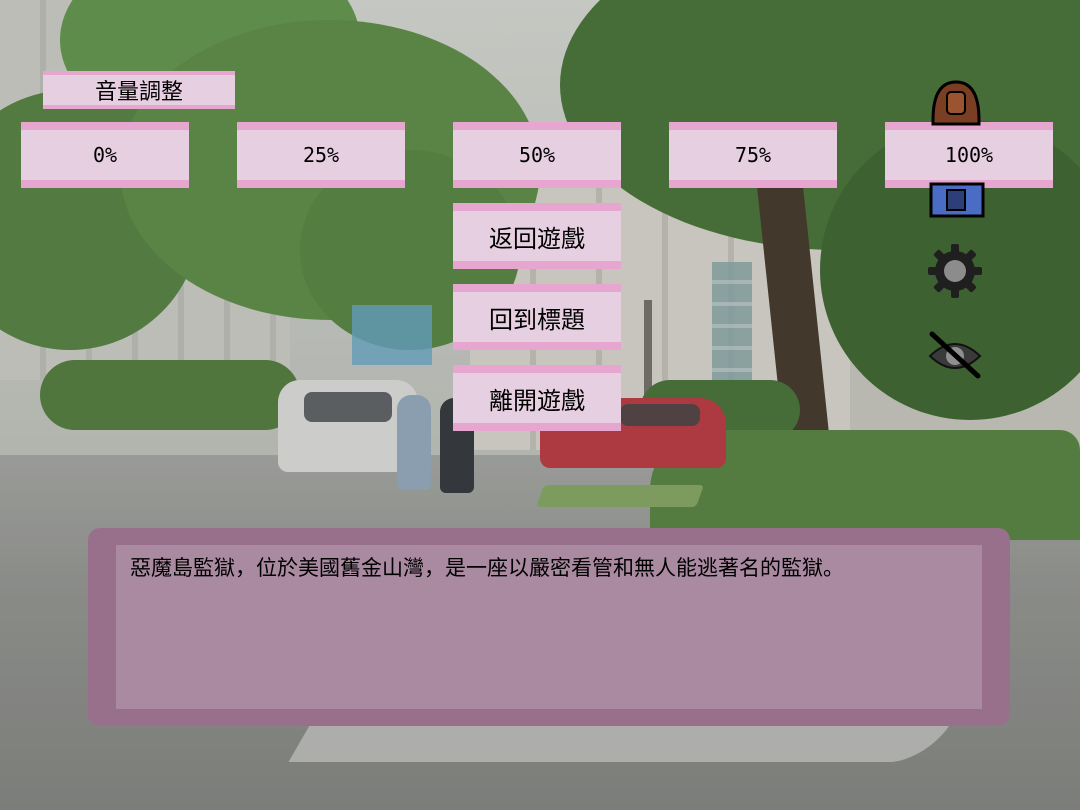 Image resolution: width=1080 pixels, height=810 pixels. What do you see at coordinates (537, 317) in the screenshot?
I see `return-title-button: 回到標題` at bounding box center [537, 317].